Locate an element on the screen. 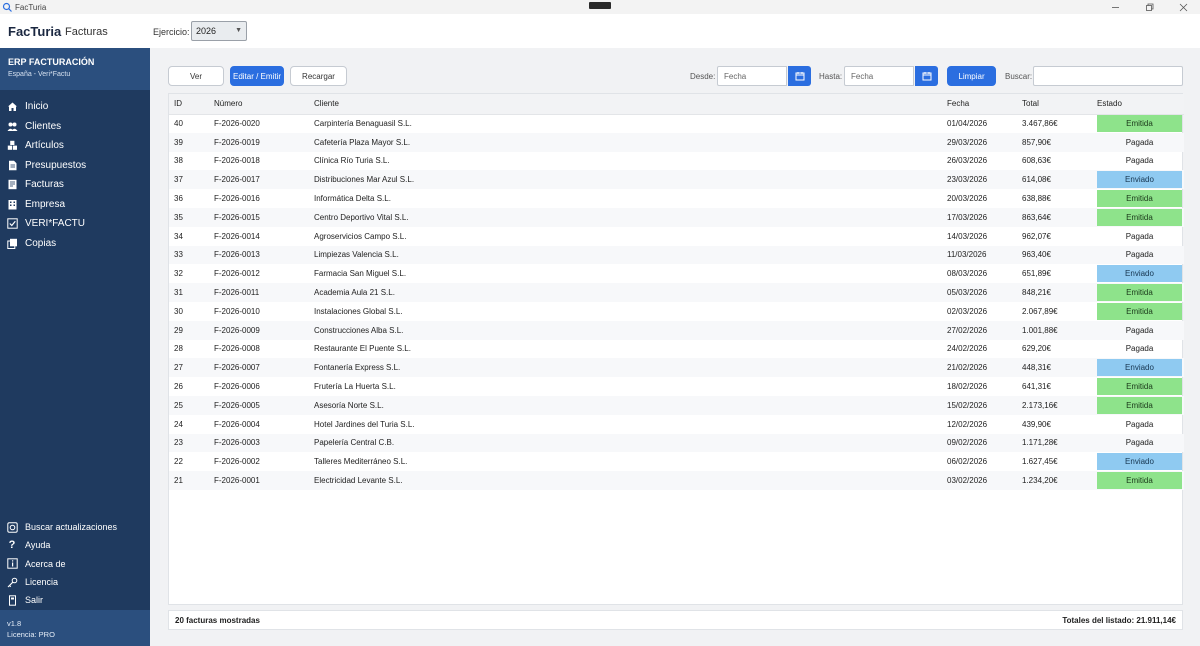 The width and height of the screenshot is (1200, 646). cell-numero: F-2026-0019 is located at coordinates (264, 142).